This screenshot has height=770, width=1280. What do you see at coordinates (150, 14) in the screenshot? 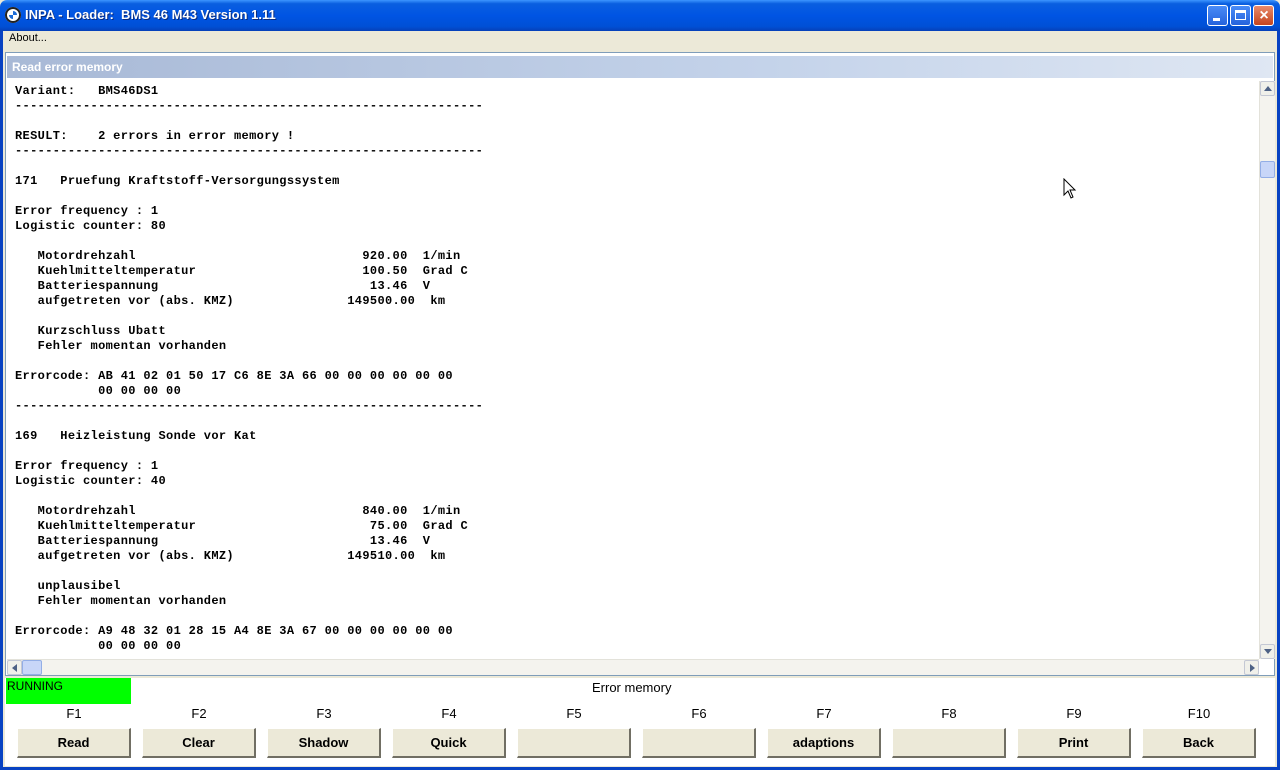
I see `window-title: INPA - Loader: BMS 46 M43 Version 1.11` at bounding box center [150, 14].